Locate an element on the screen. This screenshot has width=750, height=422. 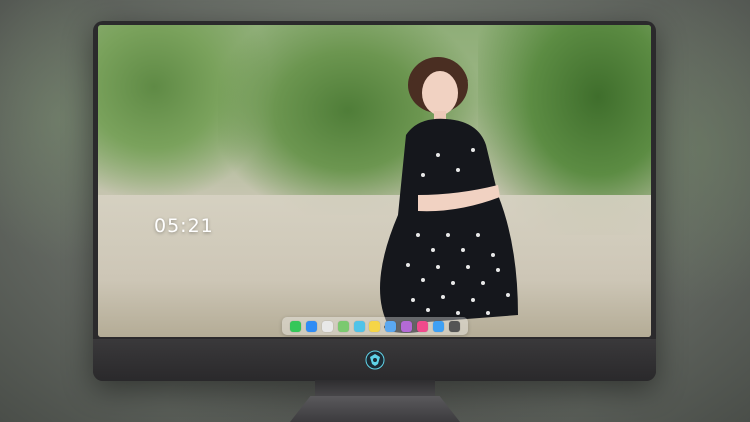
mail-icon is located at coordinates (311, 326).